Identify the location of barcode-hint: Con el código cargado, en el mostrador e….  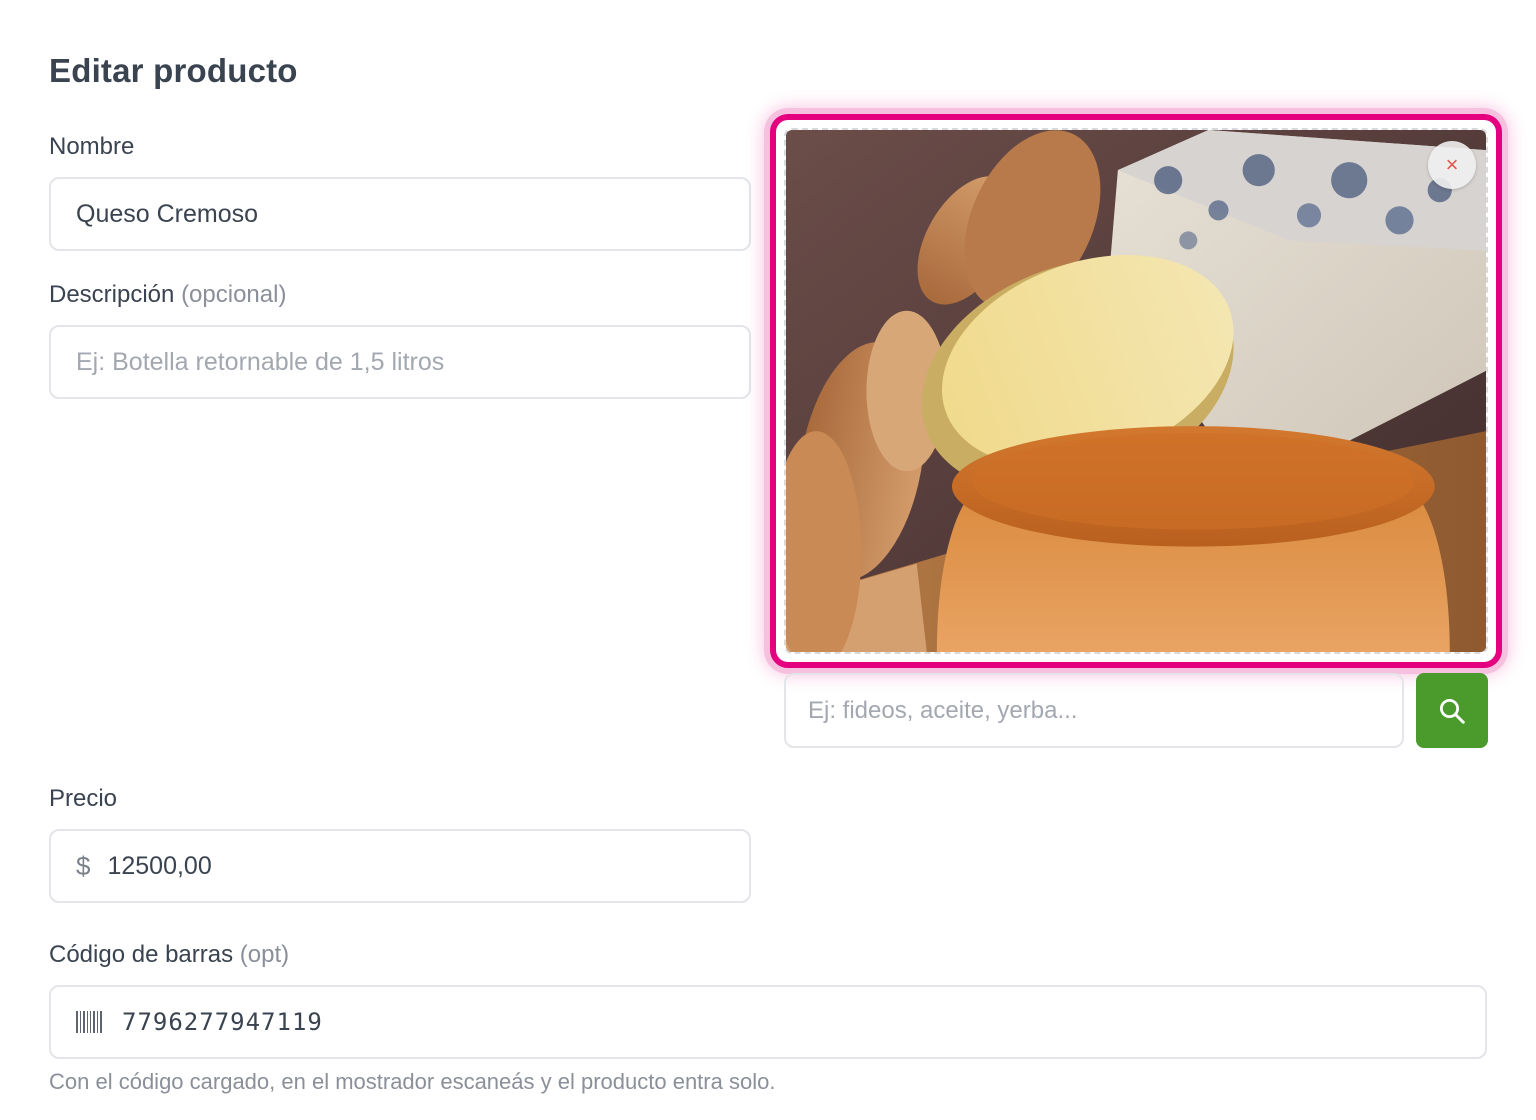
(412, 1081).